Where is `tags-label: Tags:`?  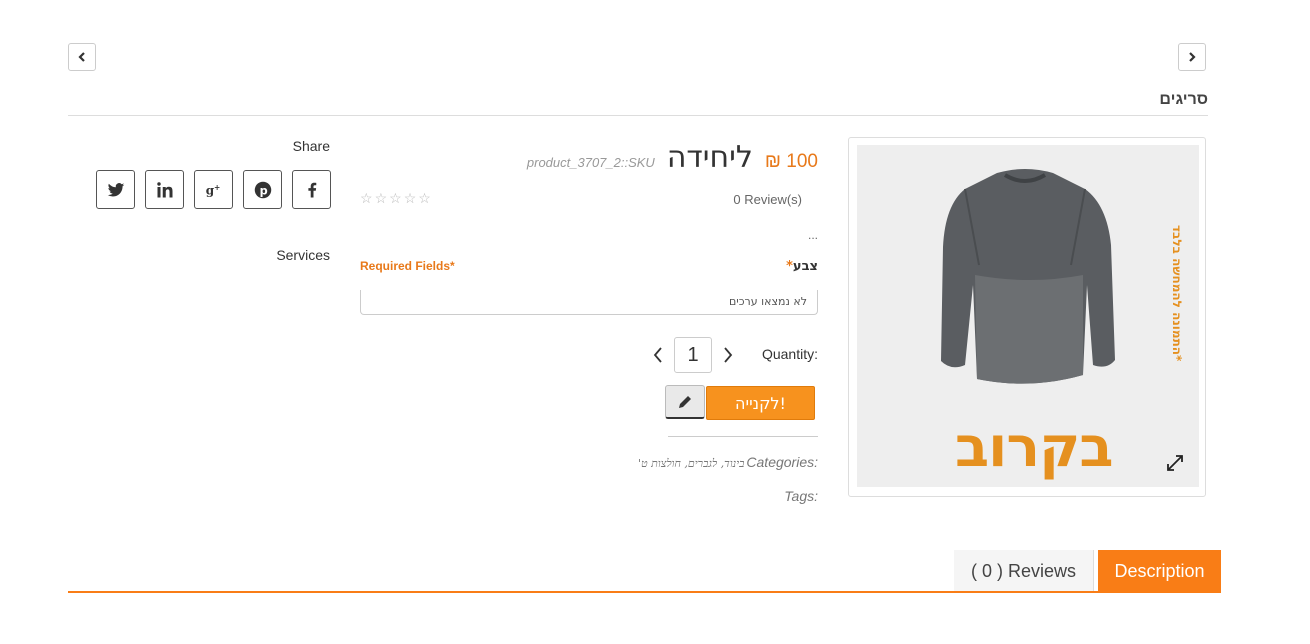
tags-label: Tags: is located at coordinates (801, 496).